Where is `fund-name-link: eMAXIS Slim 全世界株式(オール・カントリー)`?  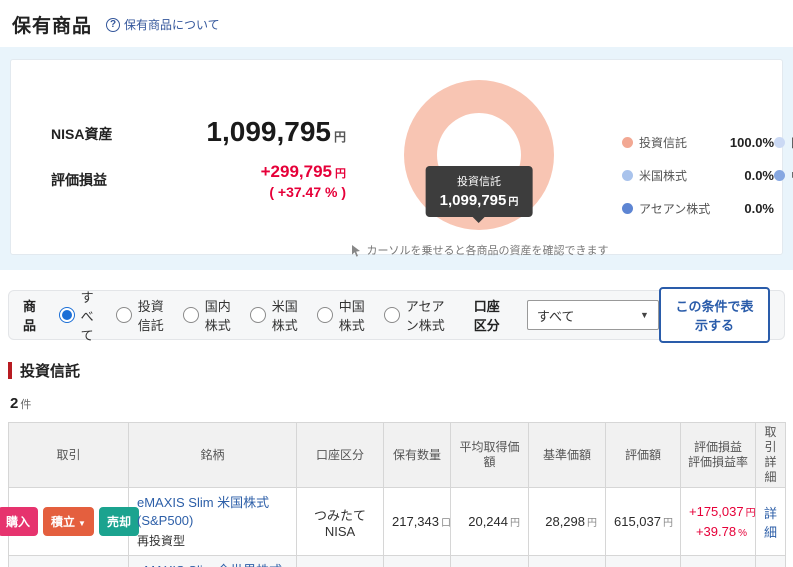 fund-name-link: eMAXIS Slim 全世界株式(オール・カントリー) is located at coordinates (209, 565).